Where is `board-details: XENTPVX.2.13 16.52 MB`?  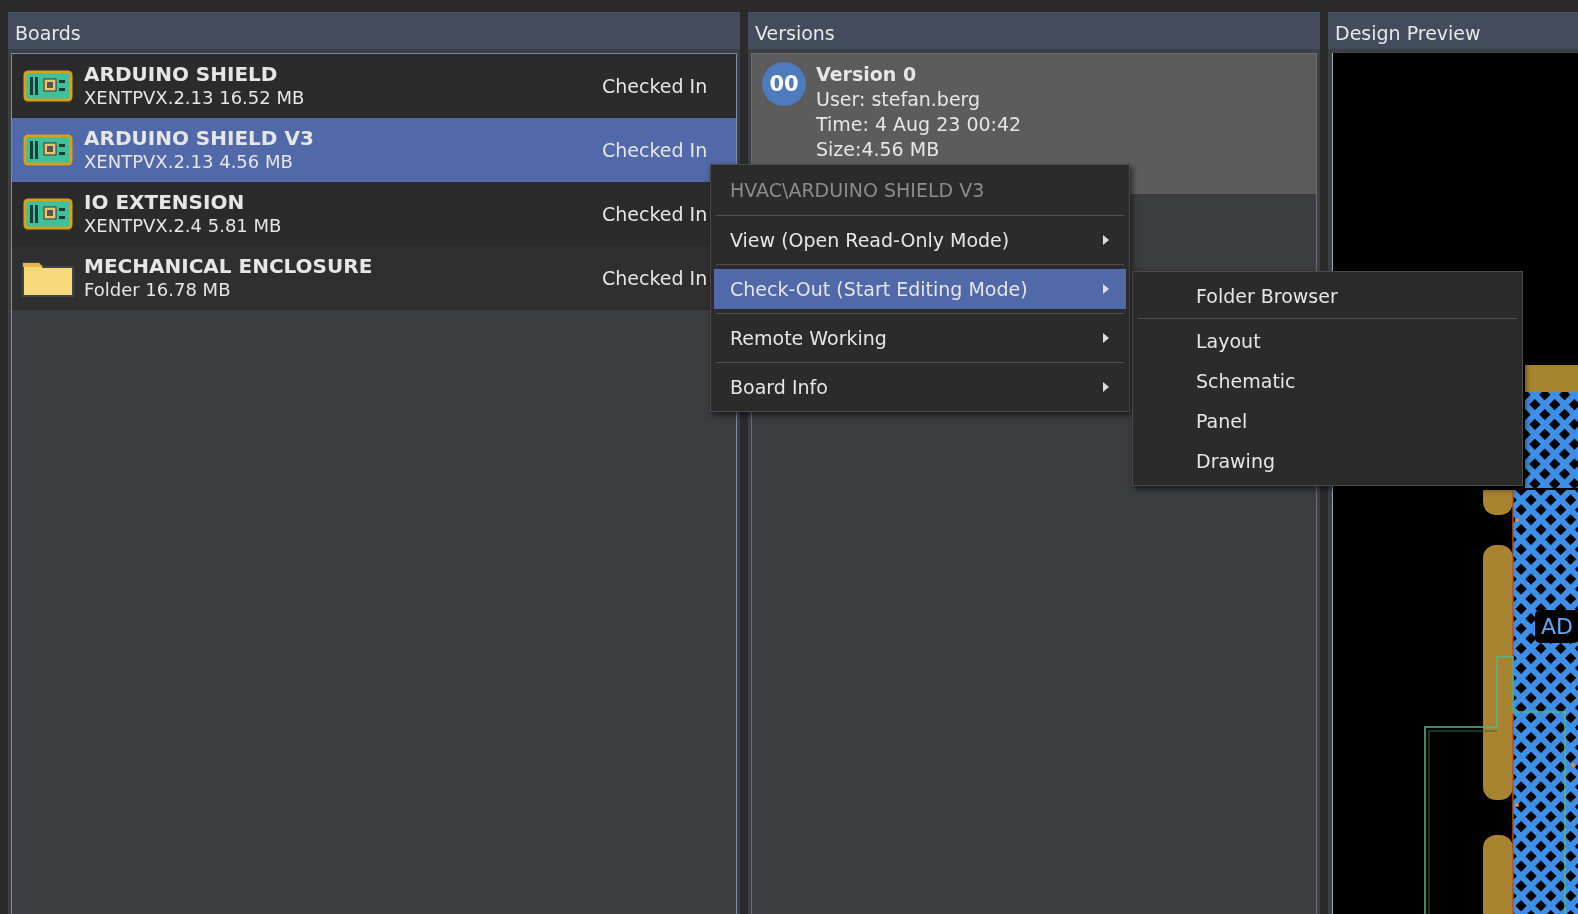 board-details: XENTPVX.2.13 16.52 MB is located at coordinates (195, 98).